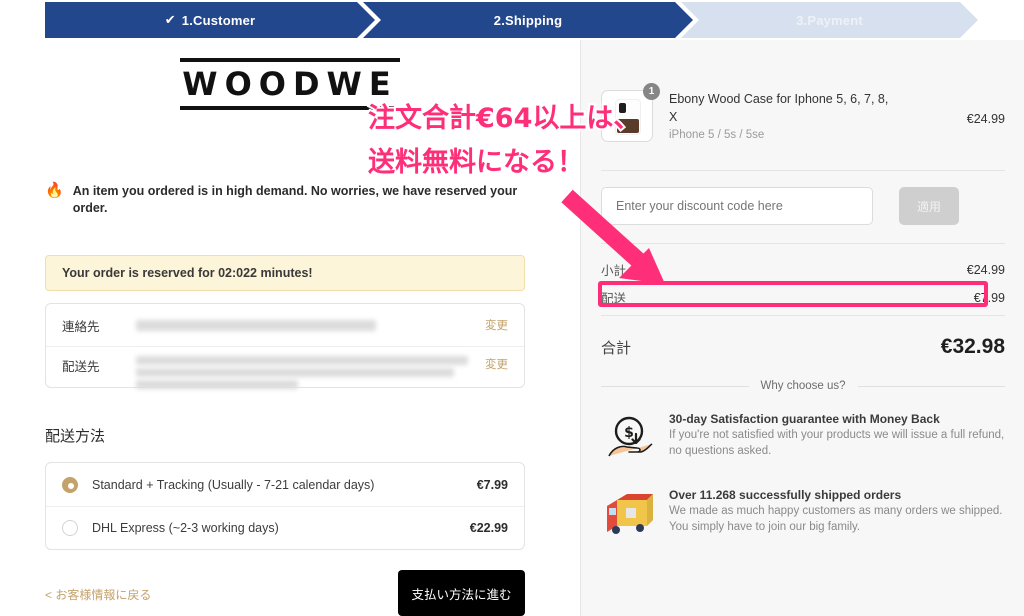  I want to click on radio-standard, so click(70, 484).